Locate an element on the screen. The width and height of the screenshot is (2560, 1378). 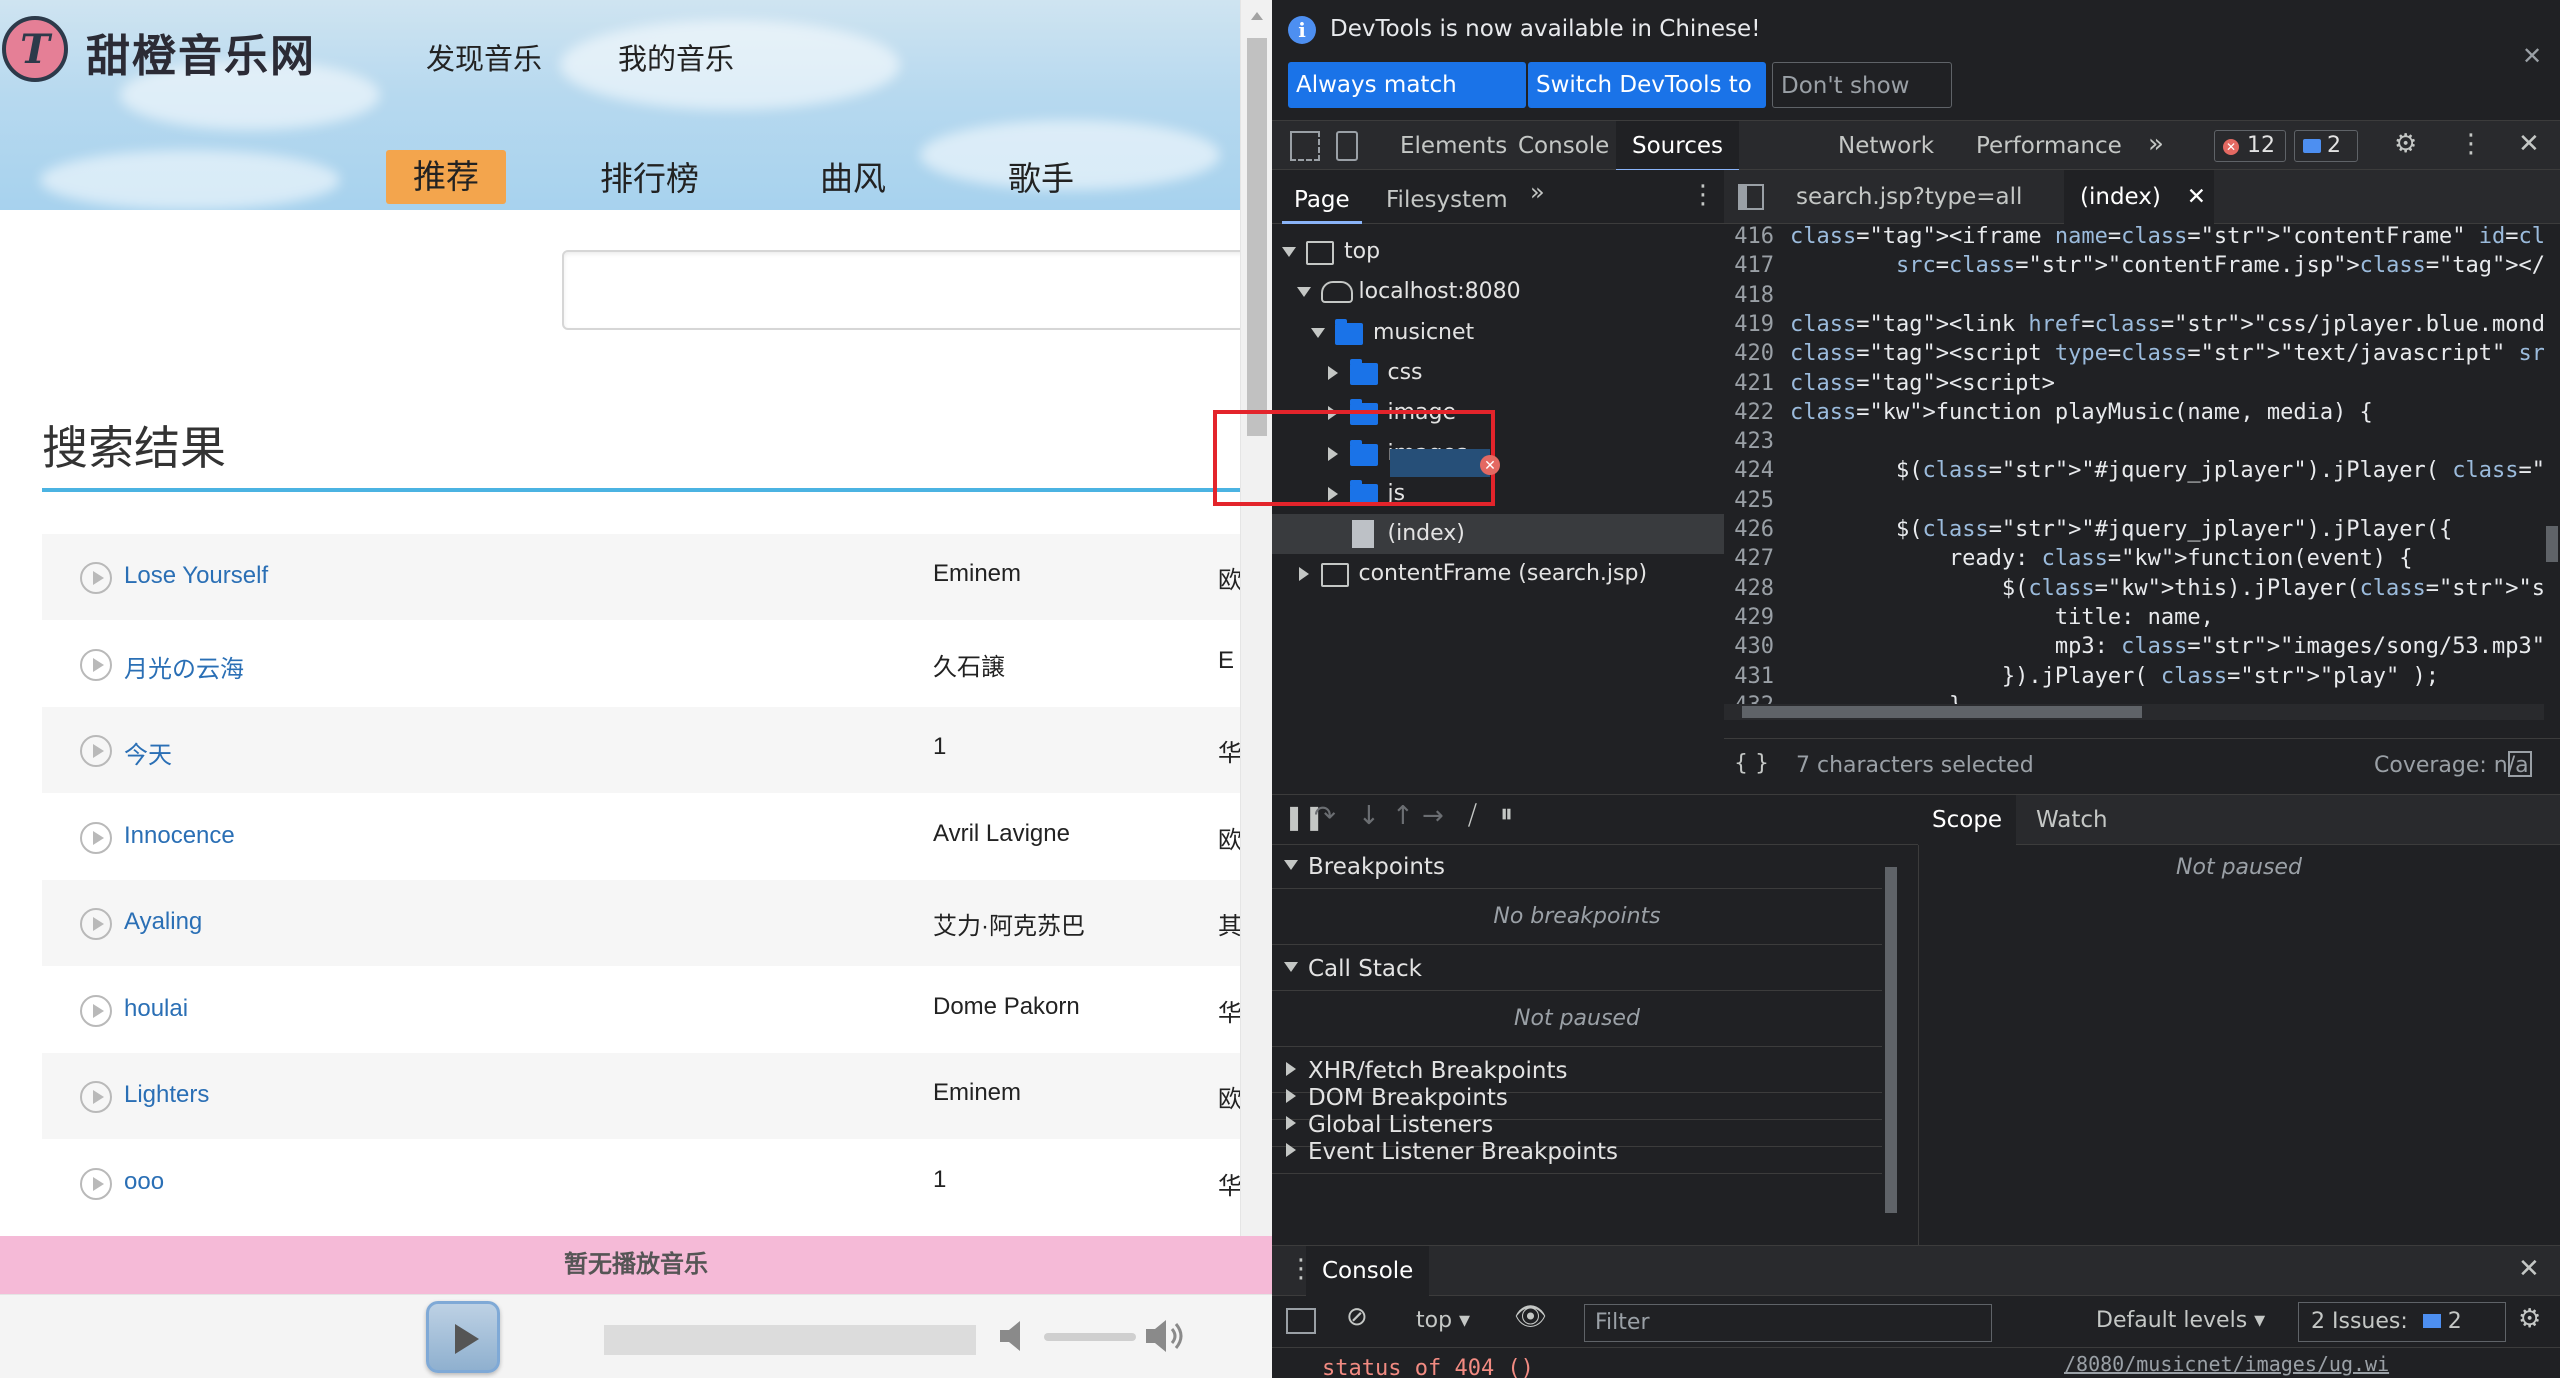
line-number: 432 is located at coordinates (1749, 697).